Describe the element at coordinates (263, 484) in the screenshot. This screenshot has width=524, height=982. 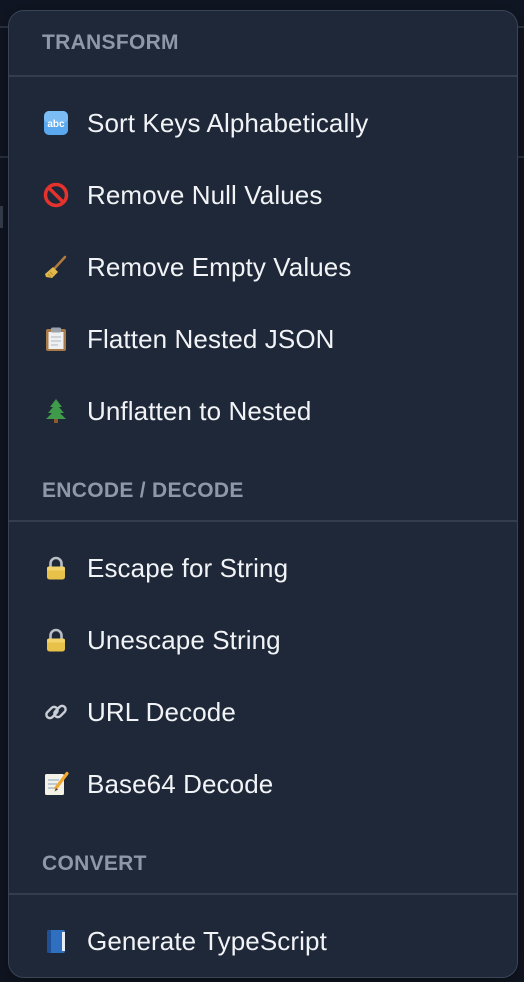
I see `section-header-encode-decode: ENCODE / DECODE` at that location.